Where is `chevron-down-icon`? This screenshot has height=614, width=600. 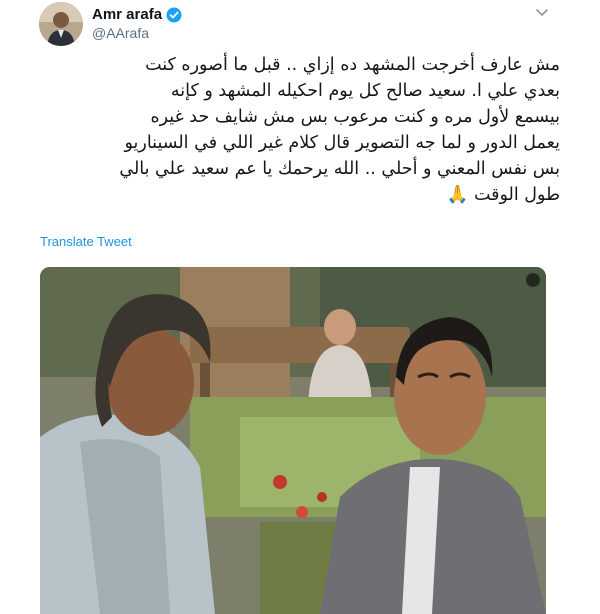
chevron-down-icon is located at coordinates (542, 12).